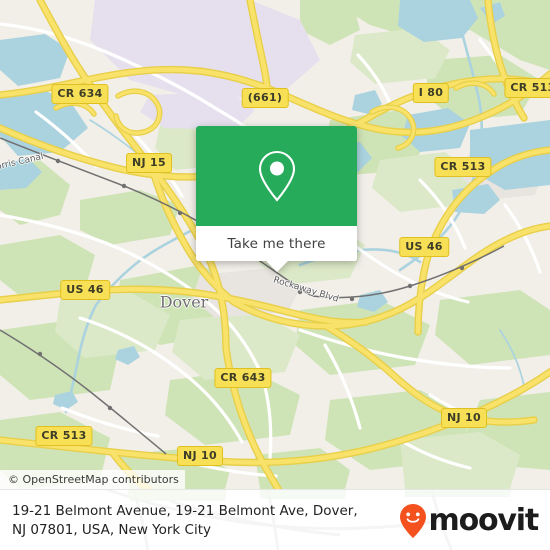 The image size is (550, 550). I want to click on place-label-dover: Dover, so click(184, 302).